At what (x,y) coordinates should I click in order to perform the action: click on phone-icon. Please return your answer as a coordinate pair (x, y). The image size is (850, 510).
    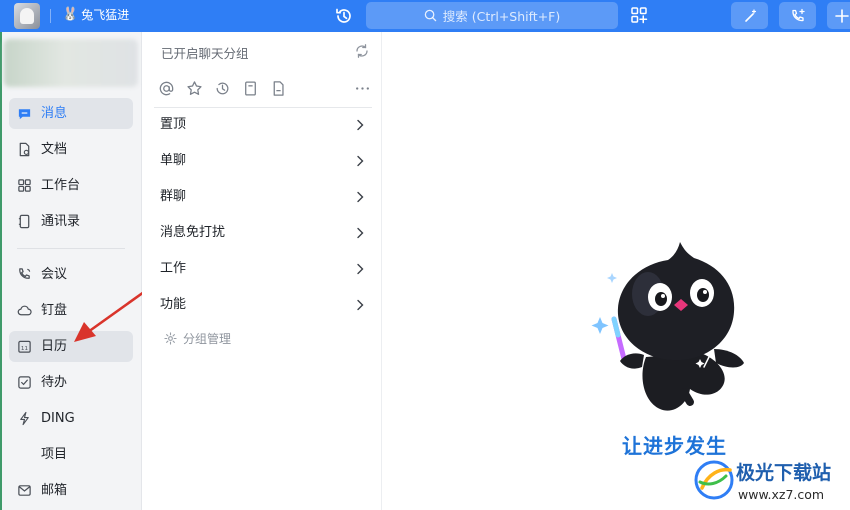
    Looking at the image, I should click on (25, 273).